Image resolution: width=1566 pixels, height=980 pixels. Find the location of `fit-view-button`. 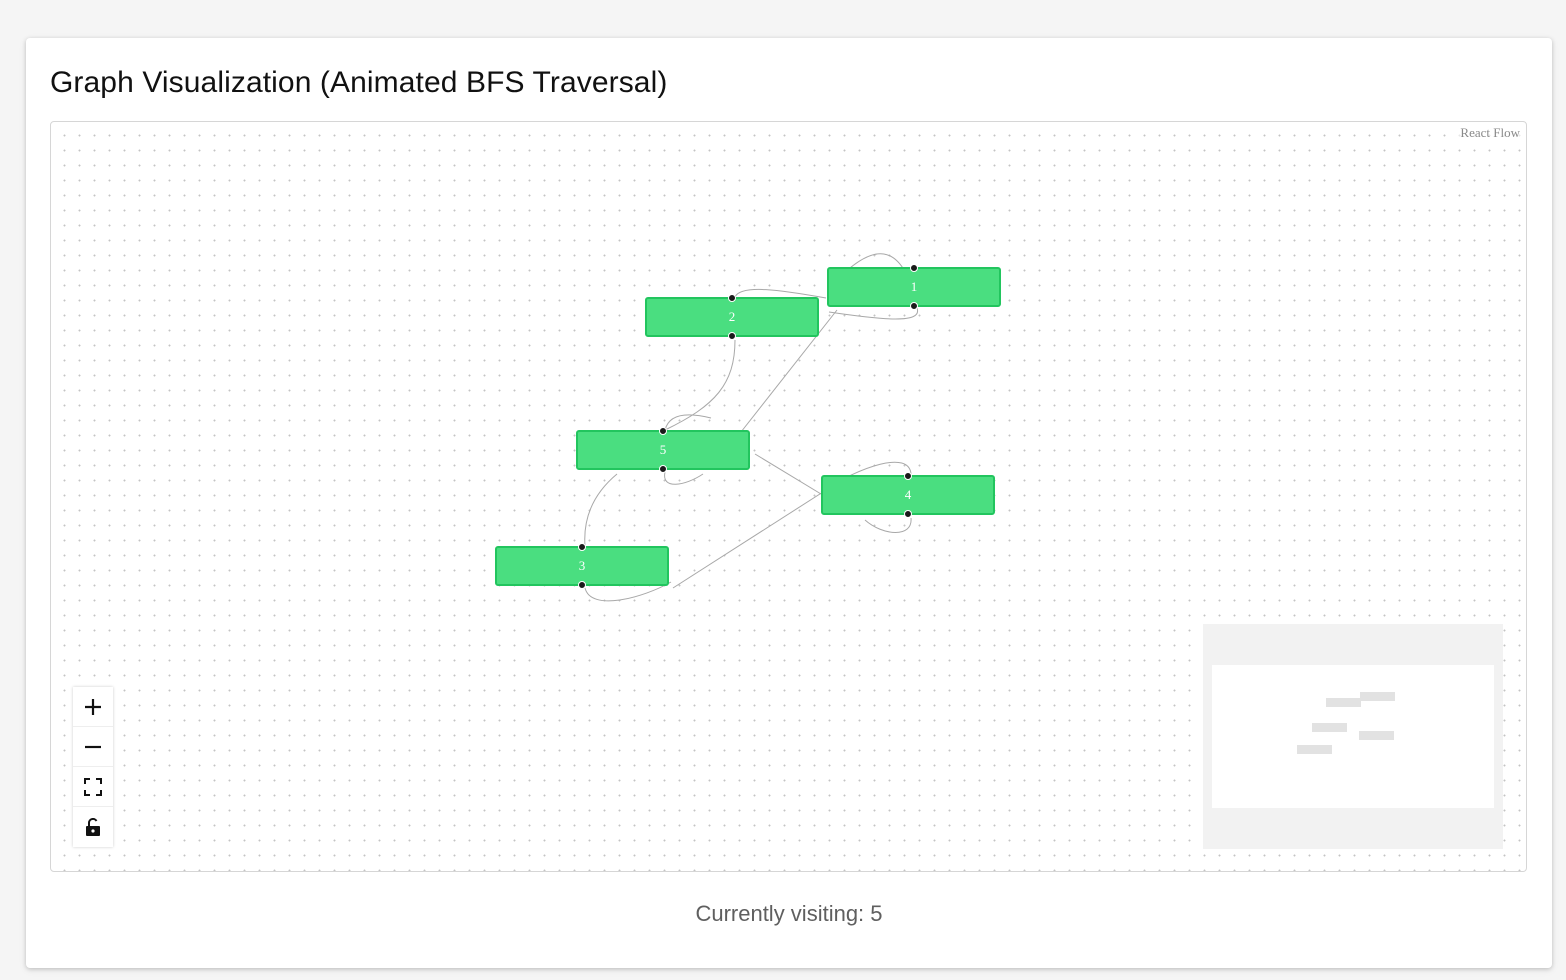

fit-view-button is located at coordinates (93, 787).